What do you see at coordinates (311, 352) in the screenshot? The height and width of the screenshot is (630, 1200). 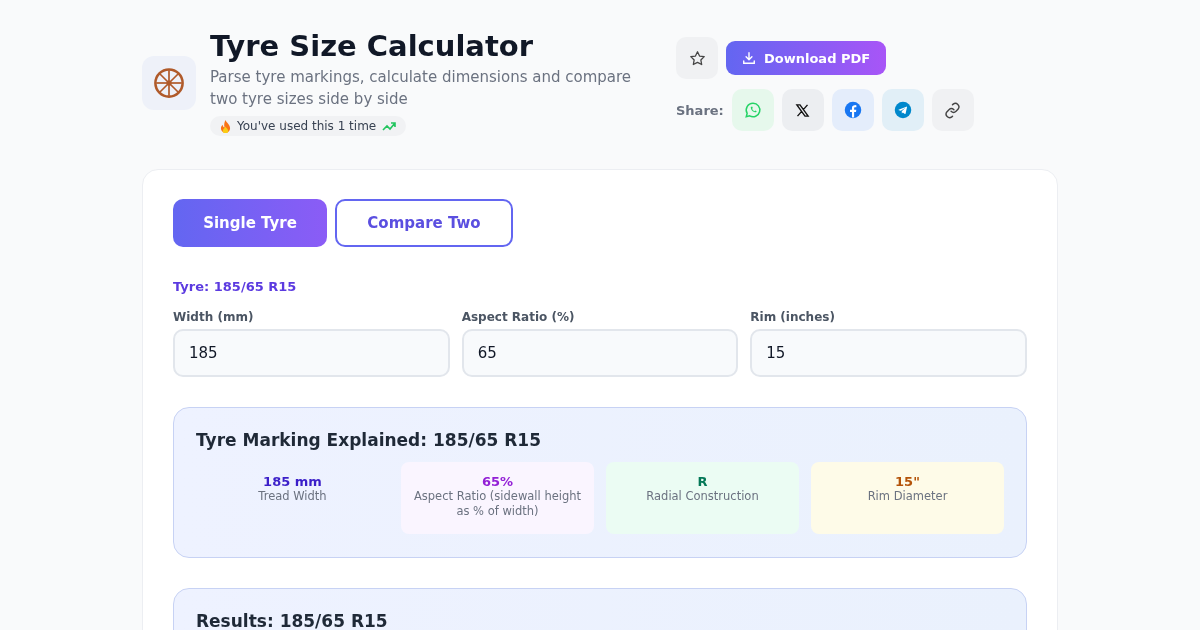 I see `number-field: 185` at bounding box center [311, 352].